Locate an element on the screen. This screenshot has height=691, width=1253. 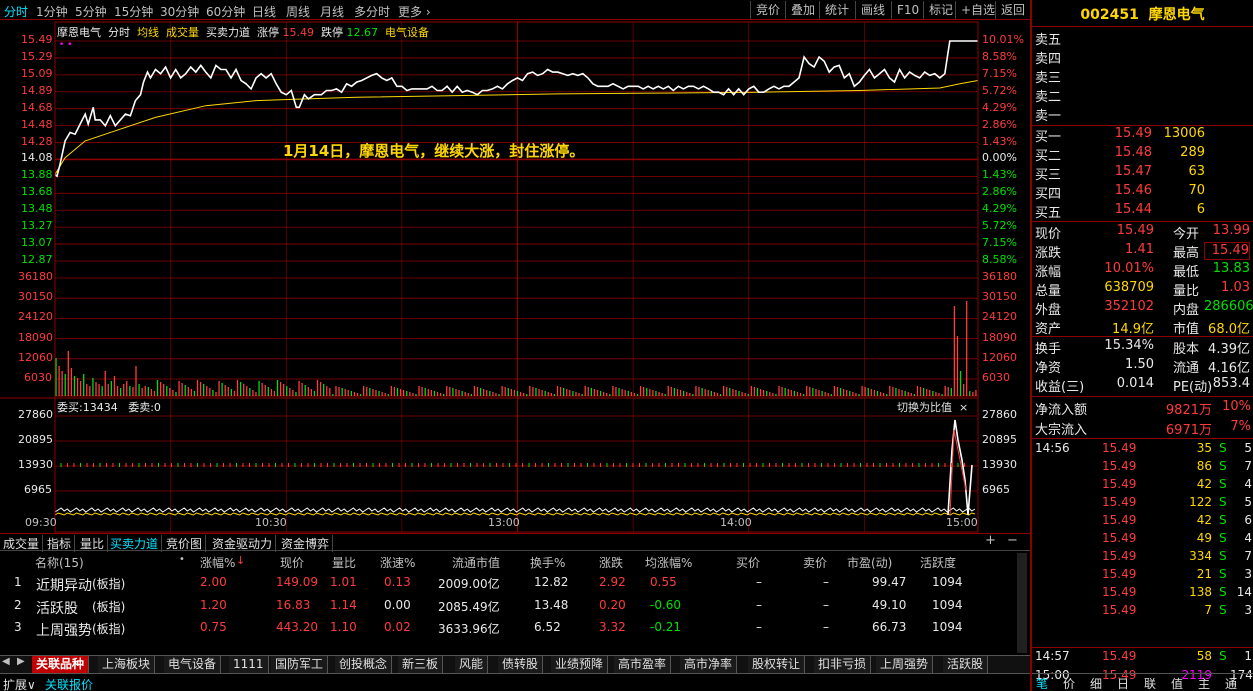
col-header-8: 均涨幅% is located at coordinates (668, 562).